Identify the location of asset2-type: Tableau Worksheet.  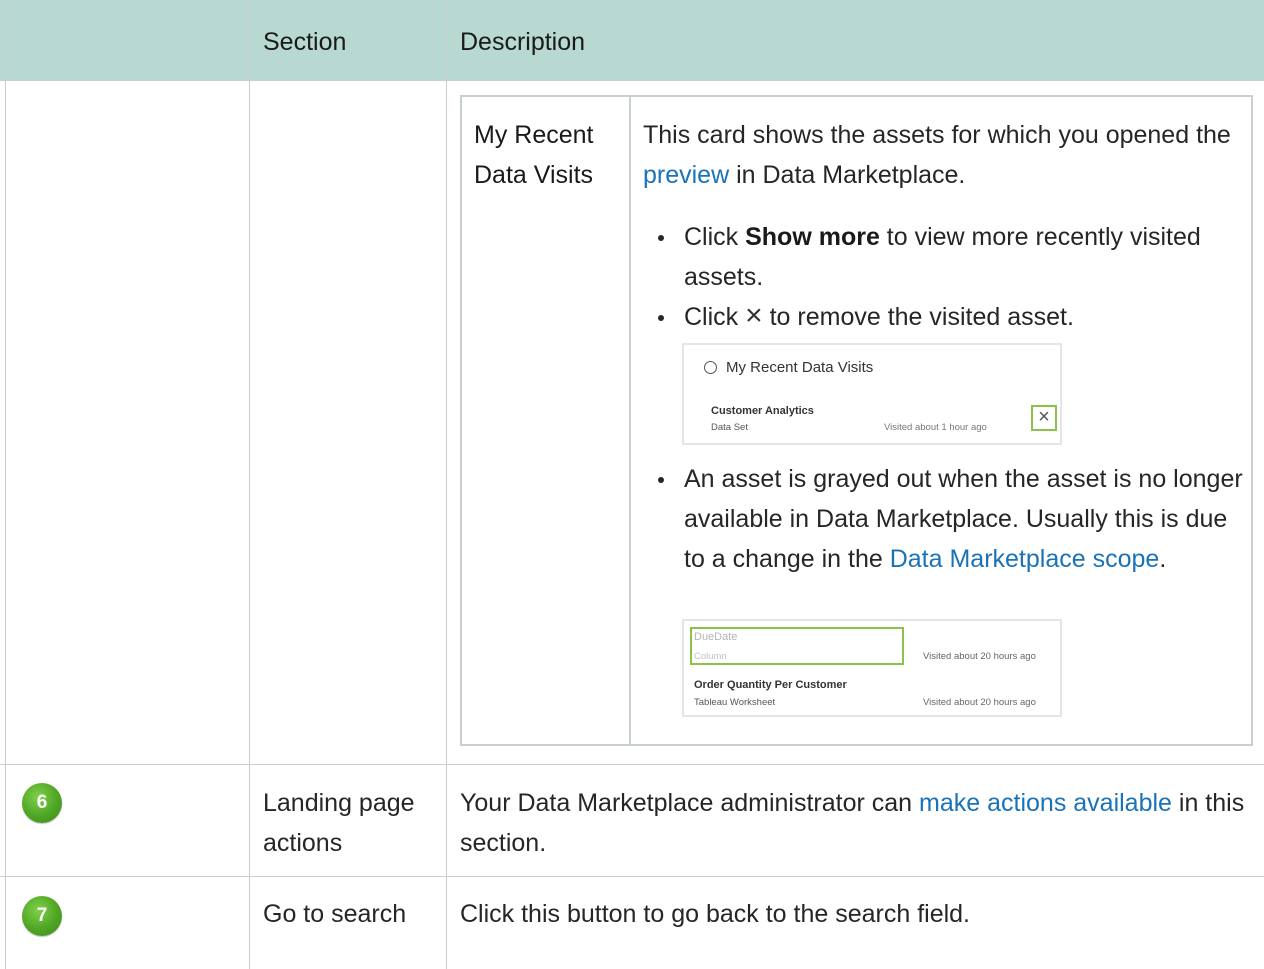
(735, 702).